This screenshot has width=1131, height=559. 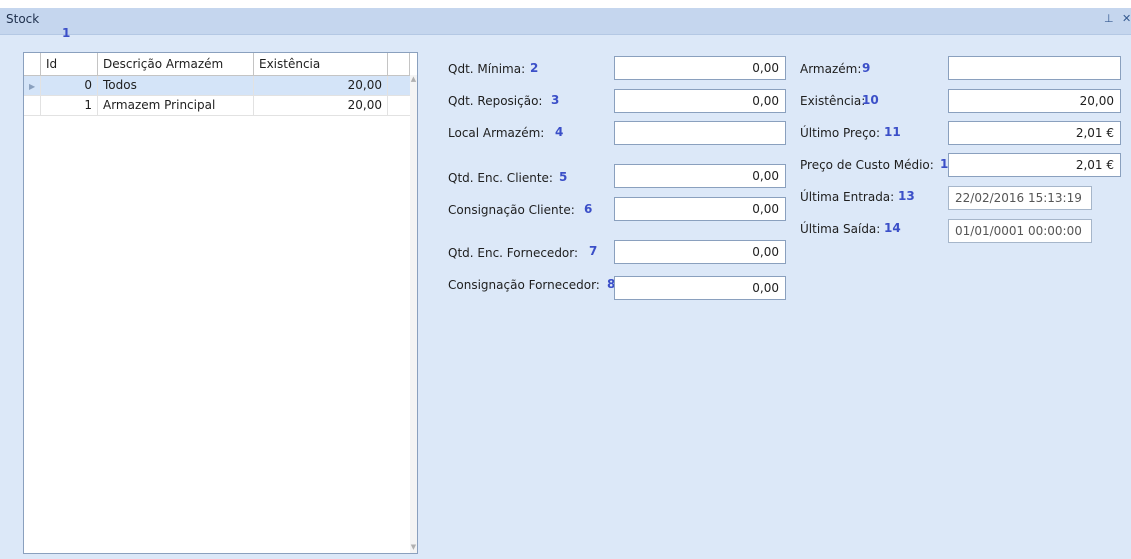 I want to click on callout-11: 11, so click(x=892, y=132).